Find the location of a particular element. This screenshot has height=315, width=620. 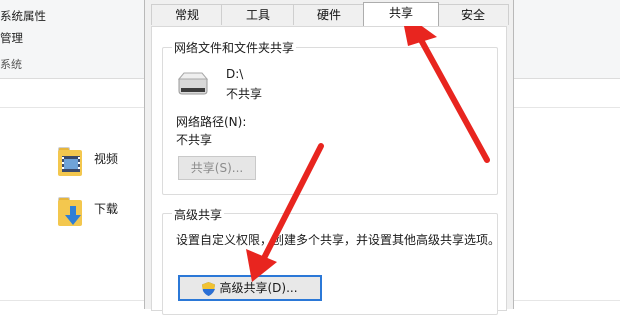

uac-shield-icon is located at coordinates (209, 288).